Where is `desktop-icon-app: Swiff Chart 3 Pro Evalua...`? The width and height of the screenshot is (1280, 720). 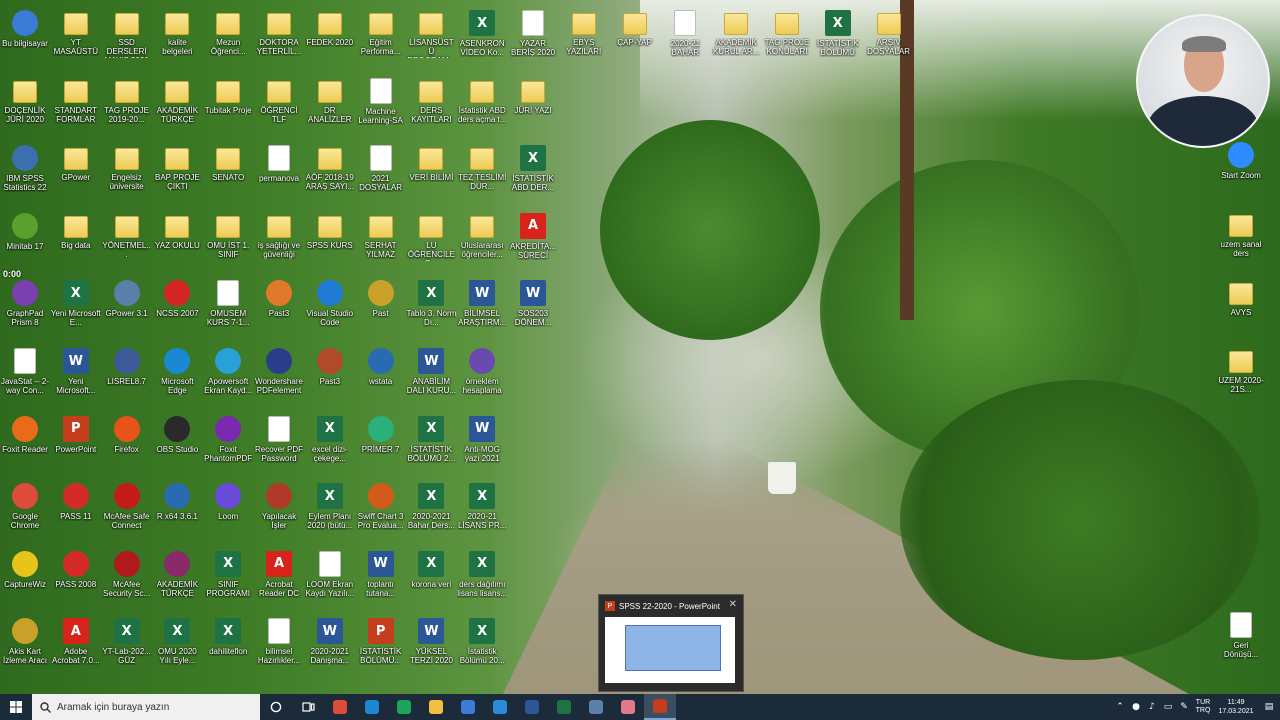 desktop-icon-app: Swiff Chart 3 Pro Evalua... is located at coordinates (381, 514).